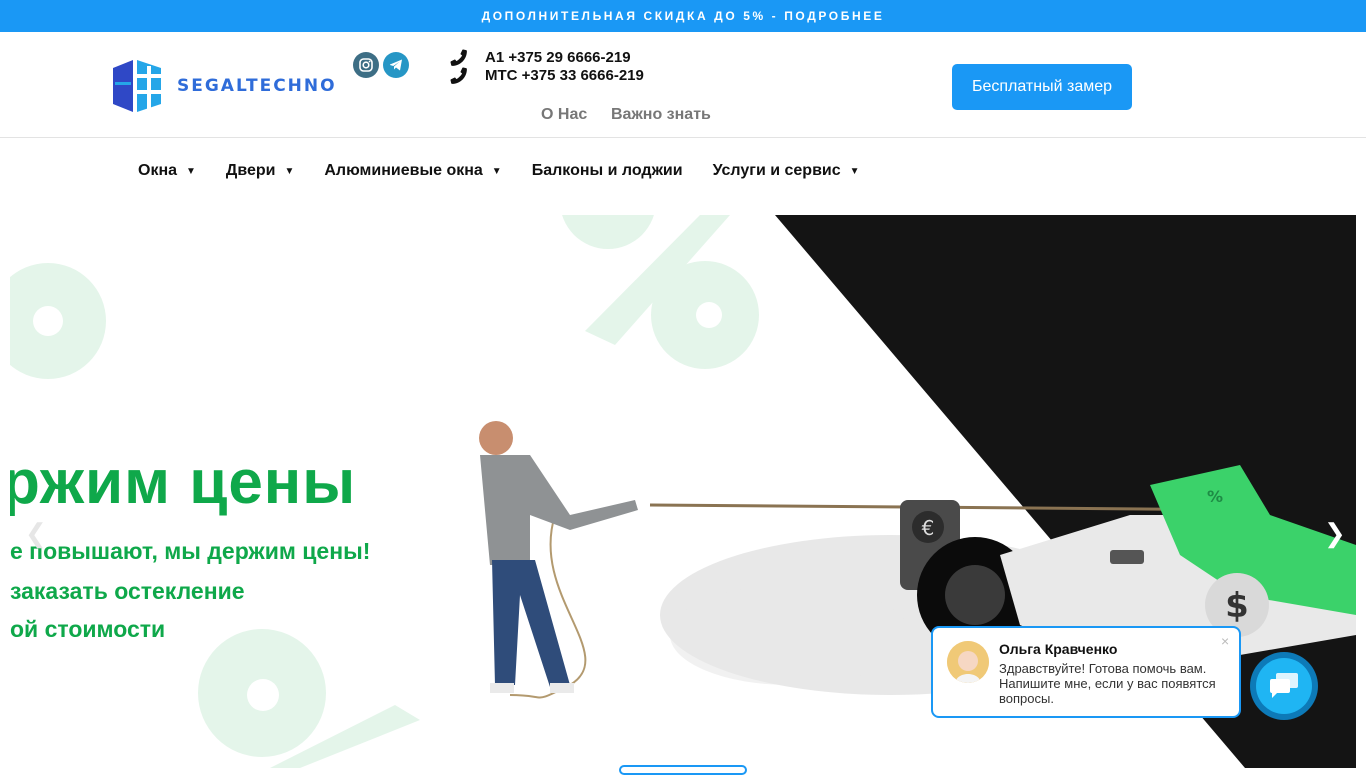  I want to click on hero-subtitle-3: ой стоимости, so click(88, 629).